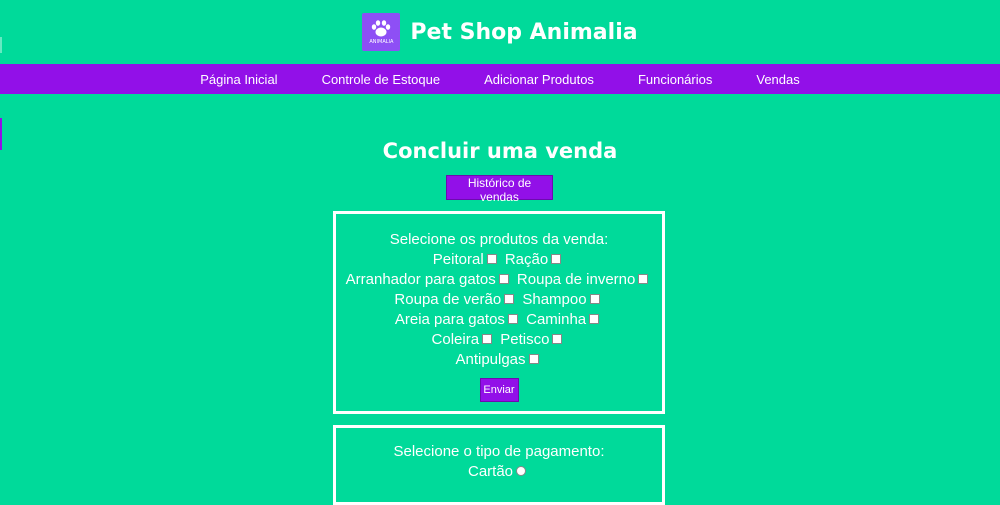 The height and width of the screenshot is (505, 1000). I want to click on payment-option-row: Cartão, so click(499, 472).